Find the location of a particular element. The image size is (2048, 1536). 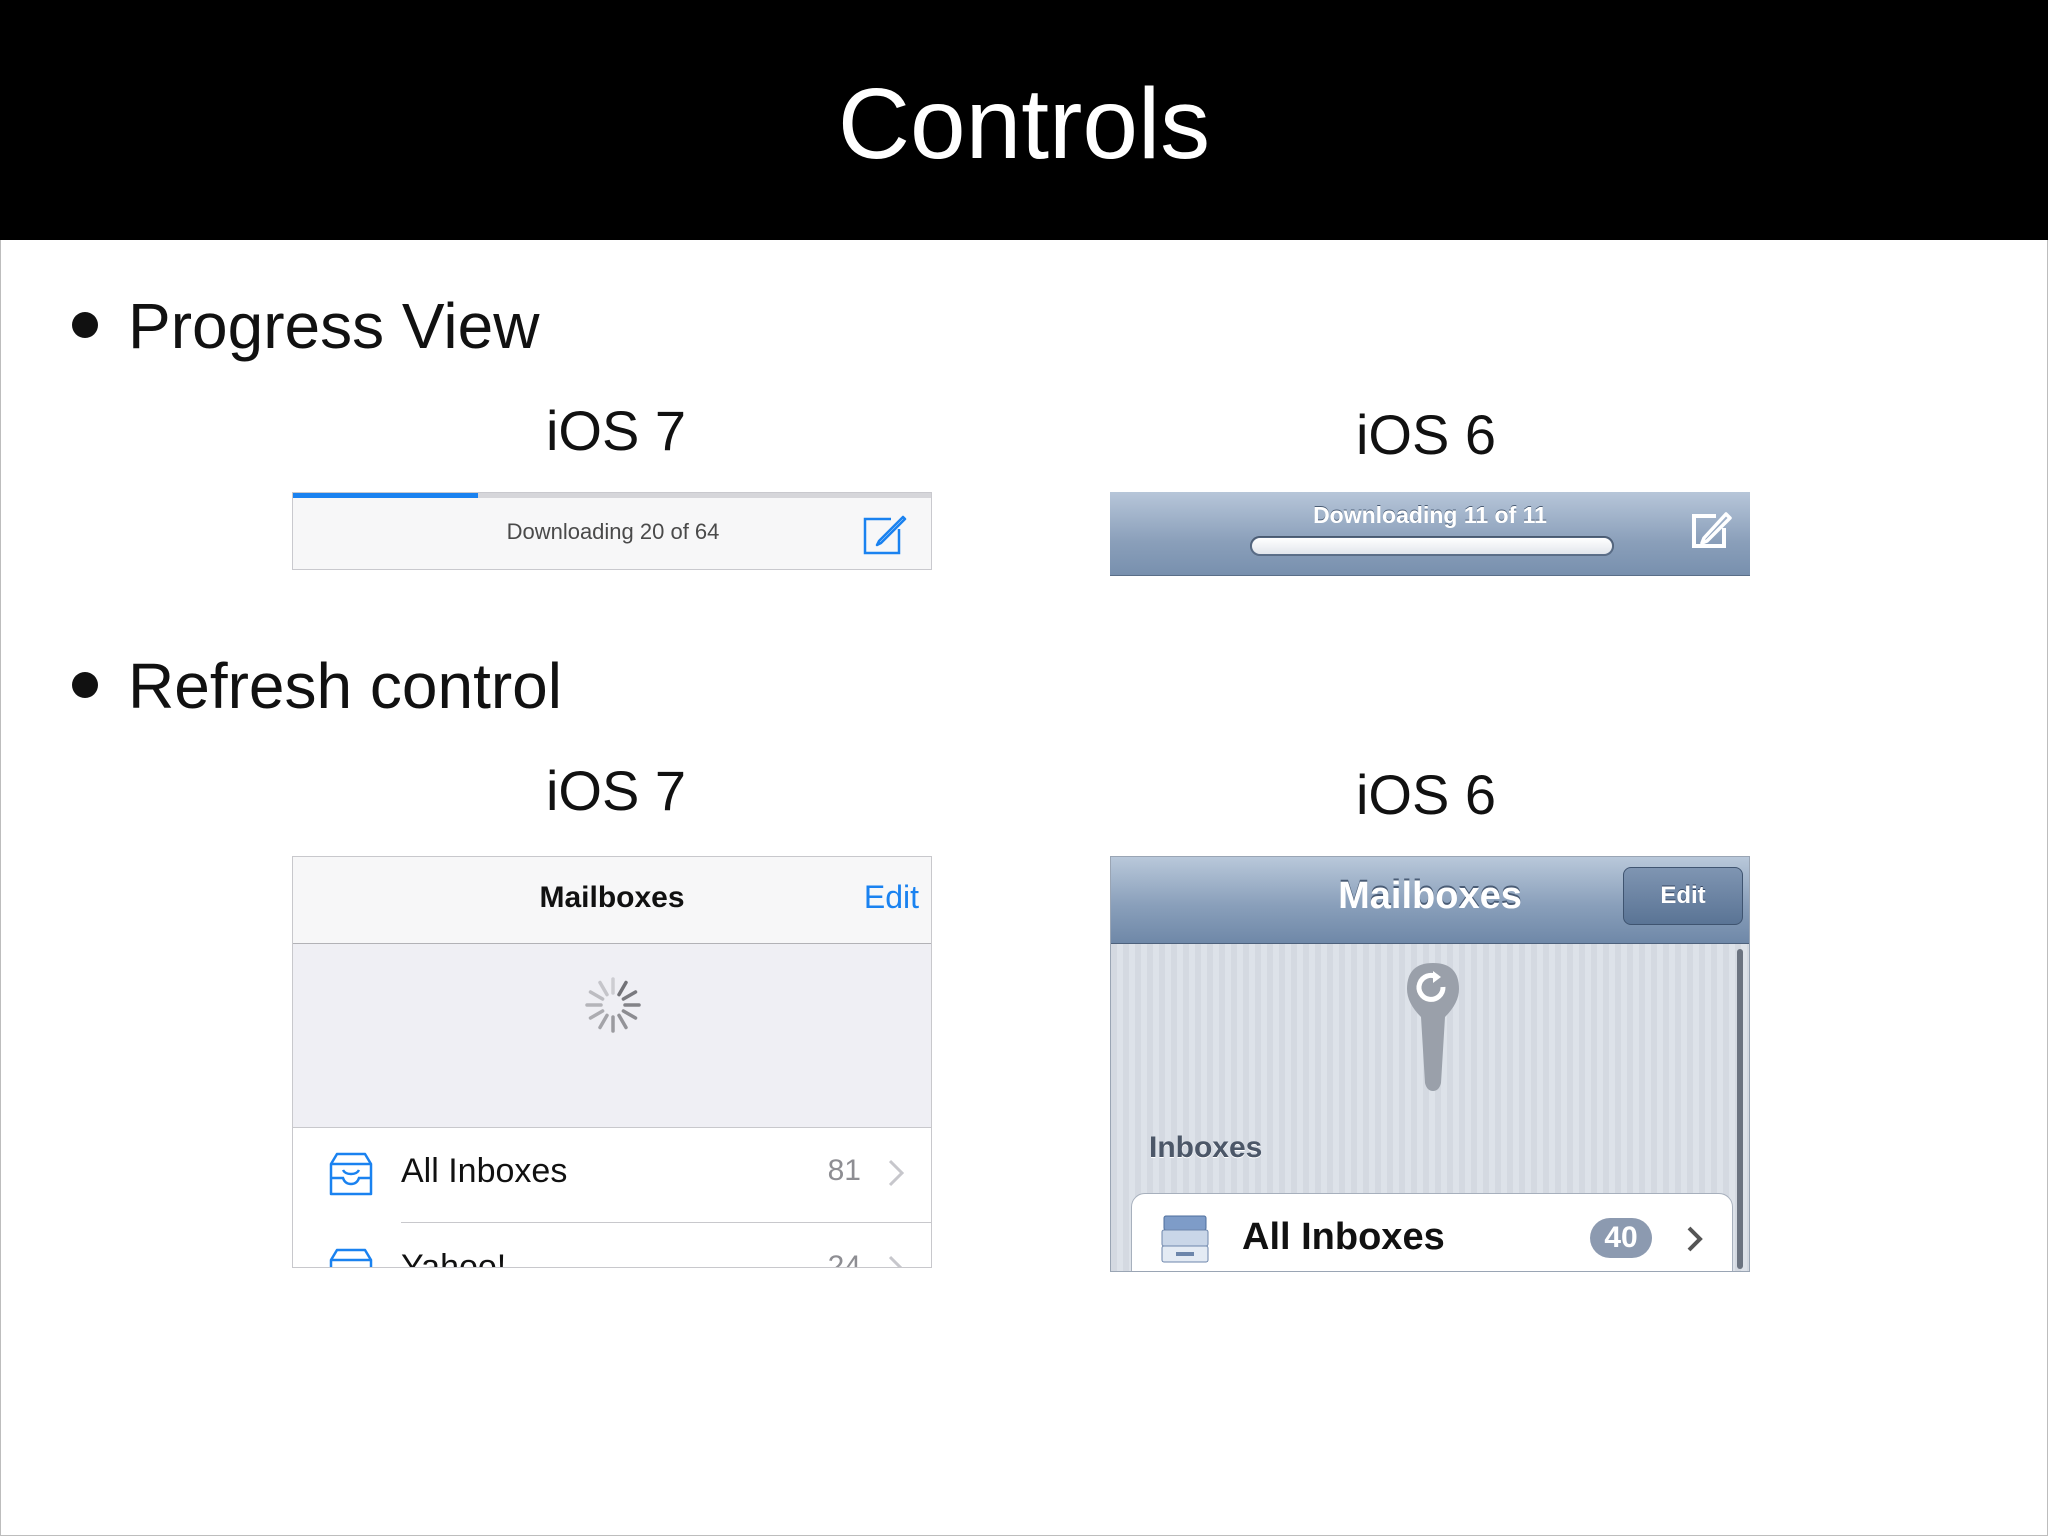

ios7-refresh-screen: Mailboxes Edit All Inboxes 81 Yahoo! 24 is located at coordinates (612, 1062).